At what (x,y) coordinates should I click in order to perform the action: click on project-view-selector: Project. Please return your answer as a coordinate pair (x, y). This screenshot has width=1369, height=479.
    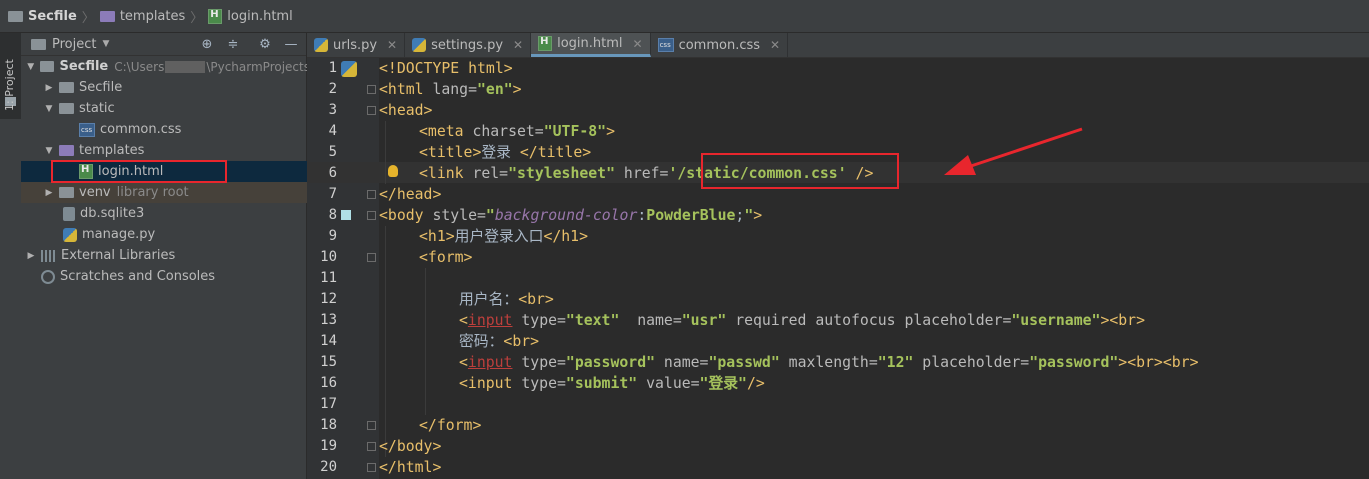
    Looking at the image, I should click on (74, 44).